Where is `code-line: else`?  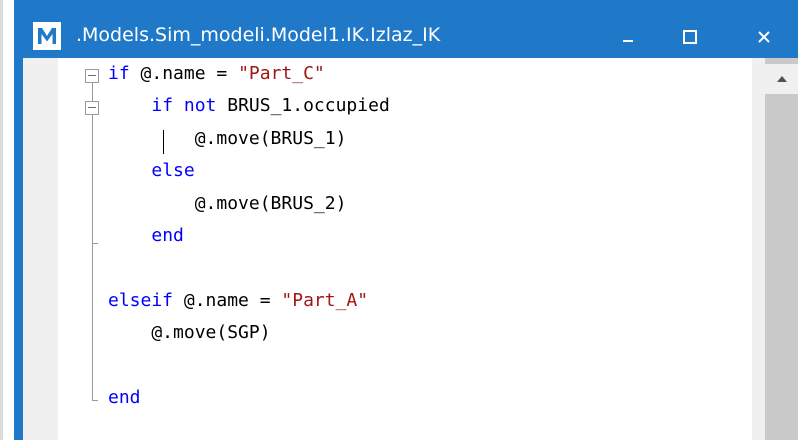
code-line: else is located at coordinates (151, 171).